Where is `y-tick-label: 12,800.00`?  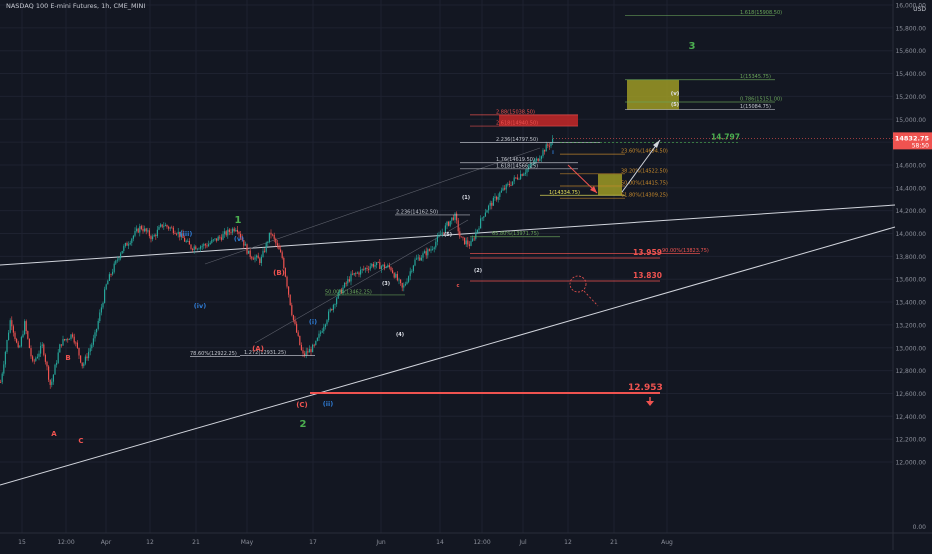 y-tick-label: 12,800.00 is located at coordinates (910, 371).